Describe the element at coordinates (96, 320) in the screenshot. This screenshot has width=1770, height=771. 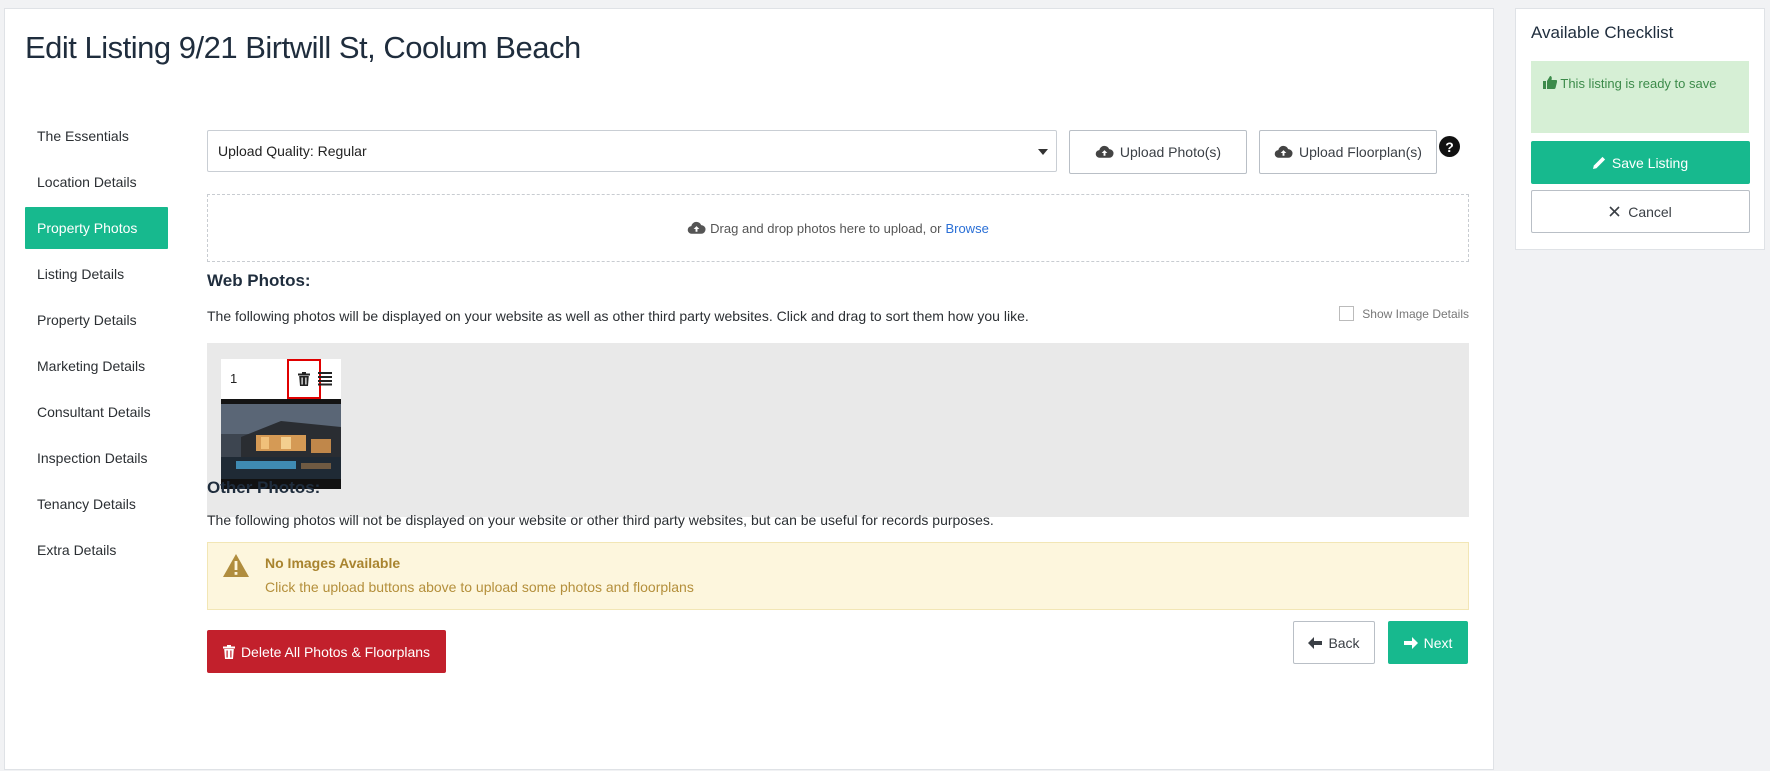
I see `sidebar-item-property-details: Property Details` at that location.